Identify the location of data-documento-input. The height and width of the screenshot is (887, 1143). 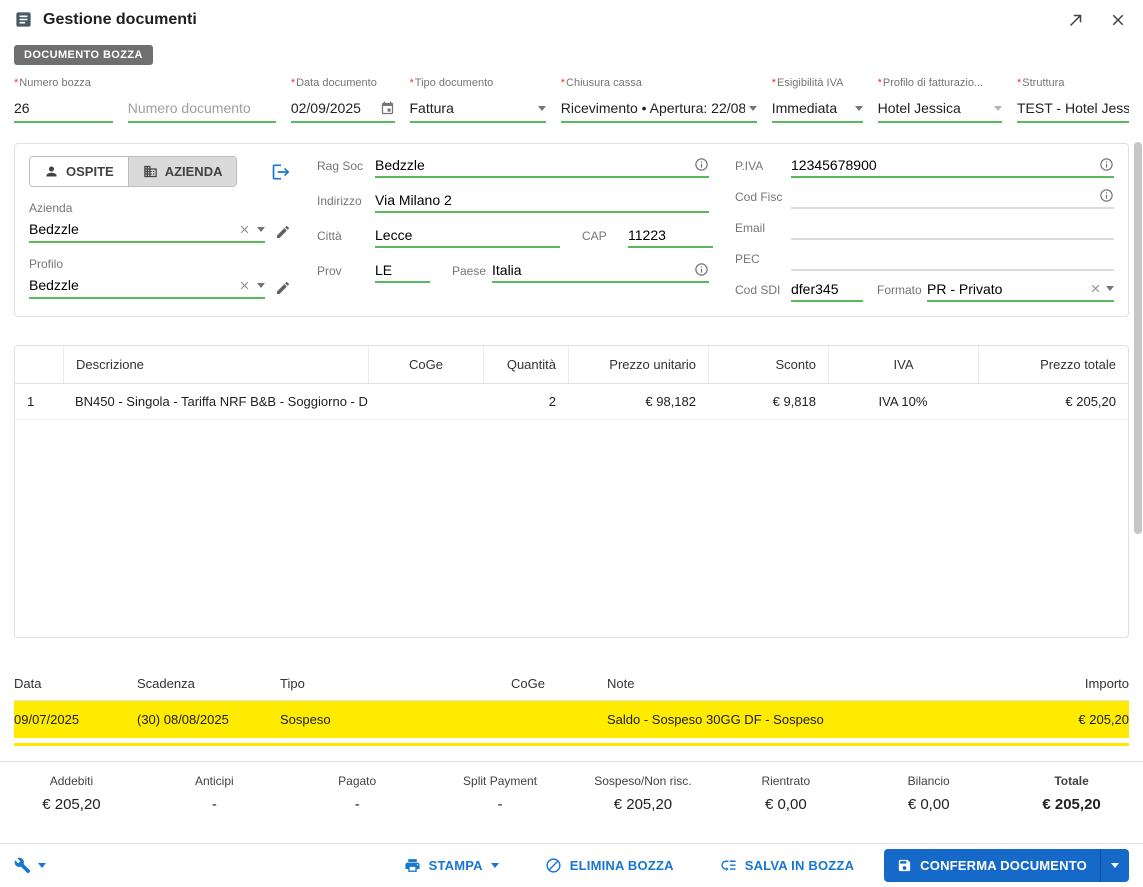
(333, 108).